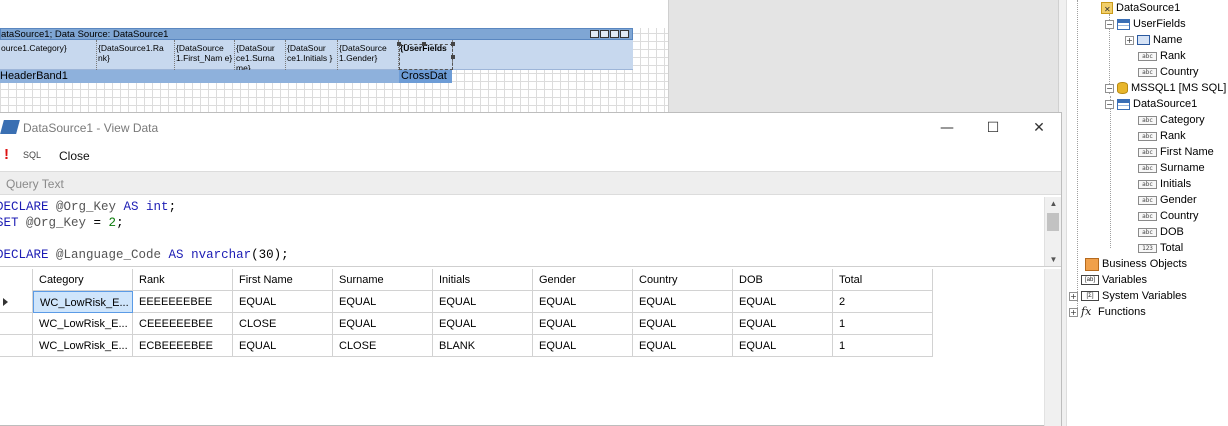  What do you see at coordinates (283, 280) in the screenshot?
I see `col-header-first-name: First Name` at bounding box center [283, 280].